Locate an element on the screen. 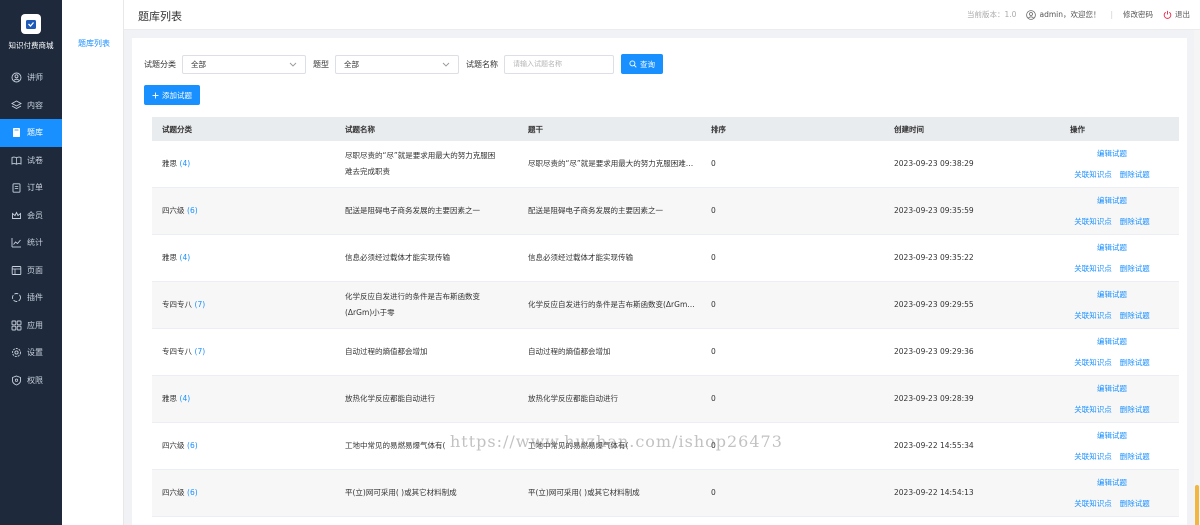 This screenshot has width=1200, height=525. created-time: 2023-09-23 09:35:22 is located at coordinates (934, 257).